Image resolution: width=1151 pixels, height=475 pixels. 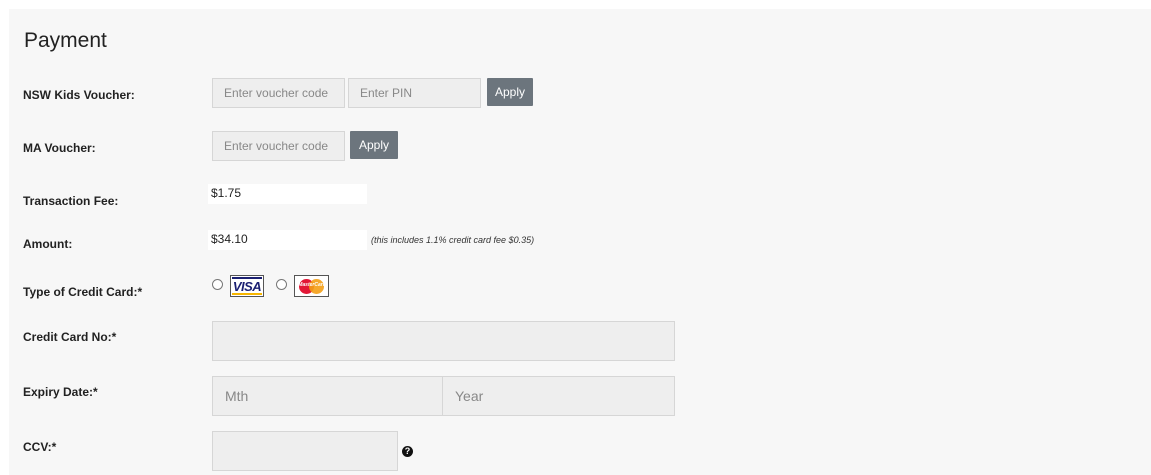 I want to click on ma-voucher-label: MA Voucher:, so click(x=59, y=148).